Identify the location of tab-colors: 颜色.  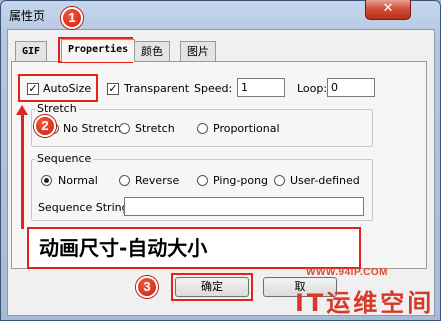
(152, 51).